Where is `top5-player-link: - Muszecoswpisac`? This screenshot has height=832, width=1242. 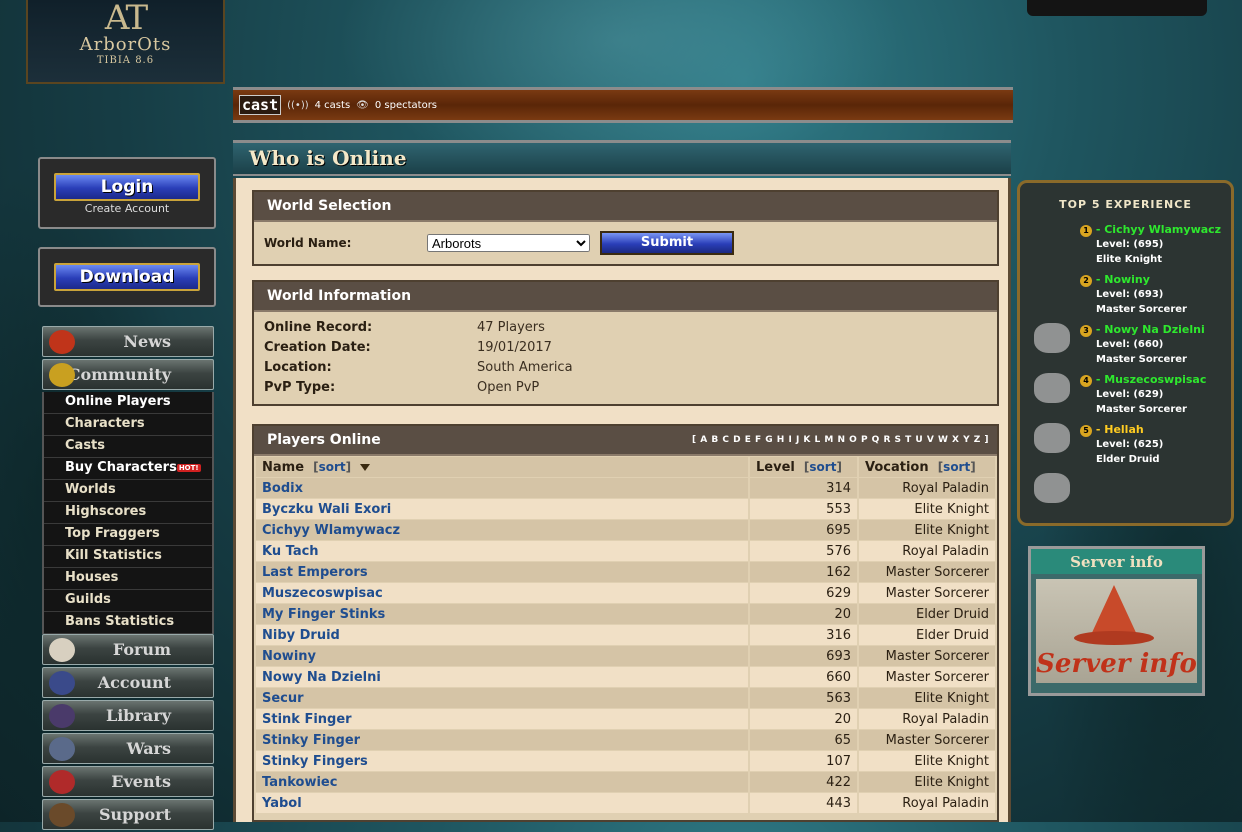
top5-player-link: - Muszecoswpisac is located at coordinates (1151, 379).